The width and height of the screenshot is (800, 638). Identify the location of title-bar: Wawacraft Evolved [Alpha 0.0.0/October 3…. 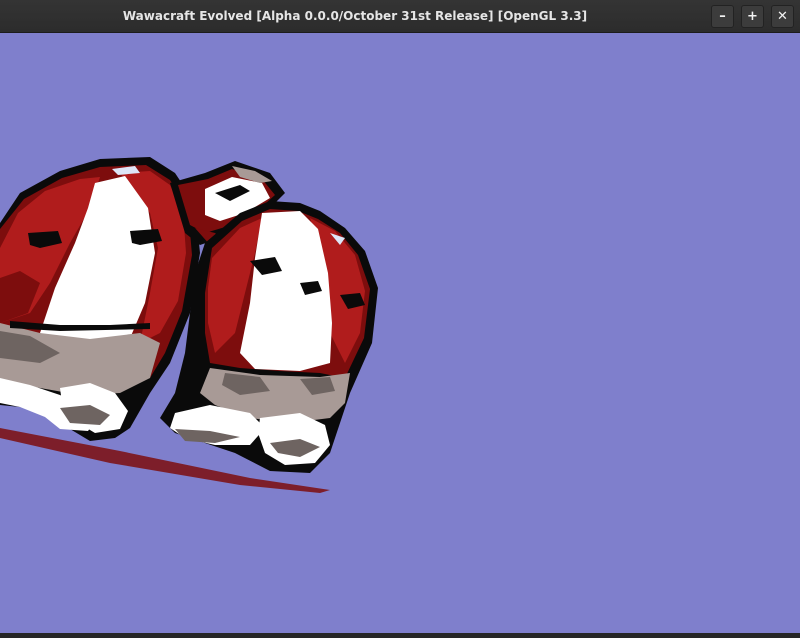
(400, 16).